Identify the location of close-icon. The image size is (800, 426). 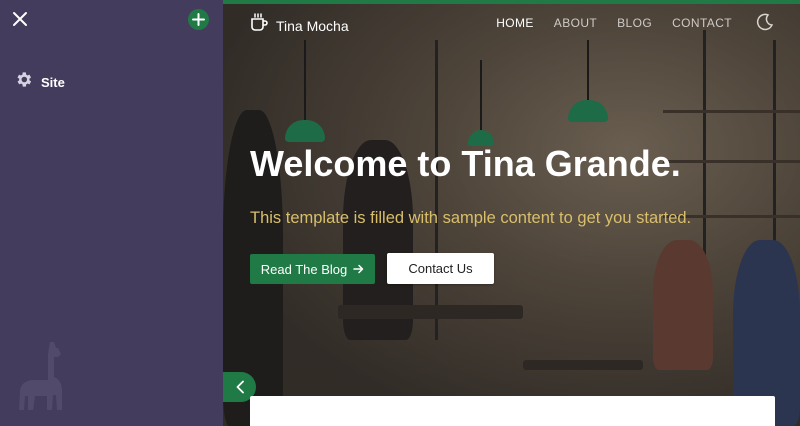
(20, 19).